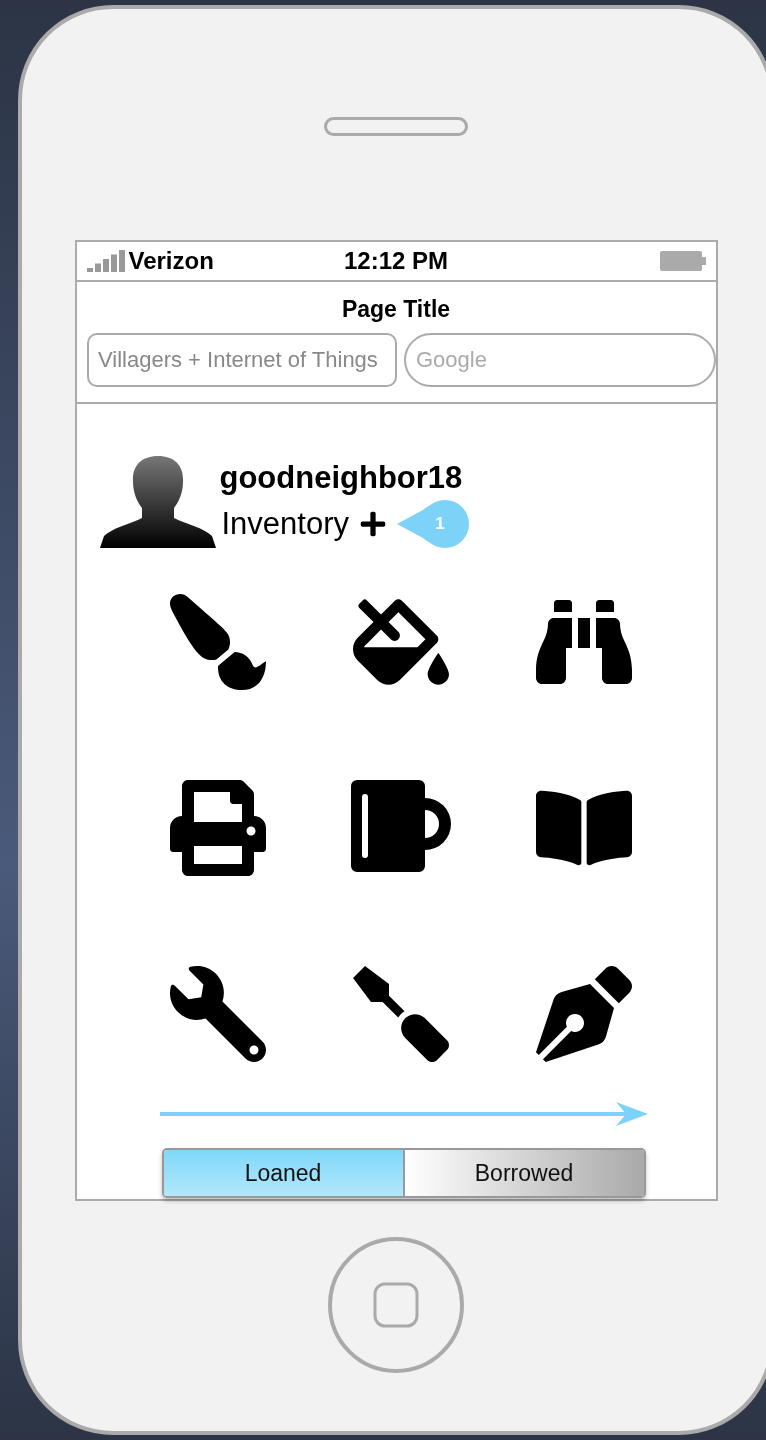  I want to click on notification-badge: 1, so click(433, 524).